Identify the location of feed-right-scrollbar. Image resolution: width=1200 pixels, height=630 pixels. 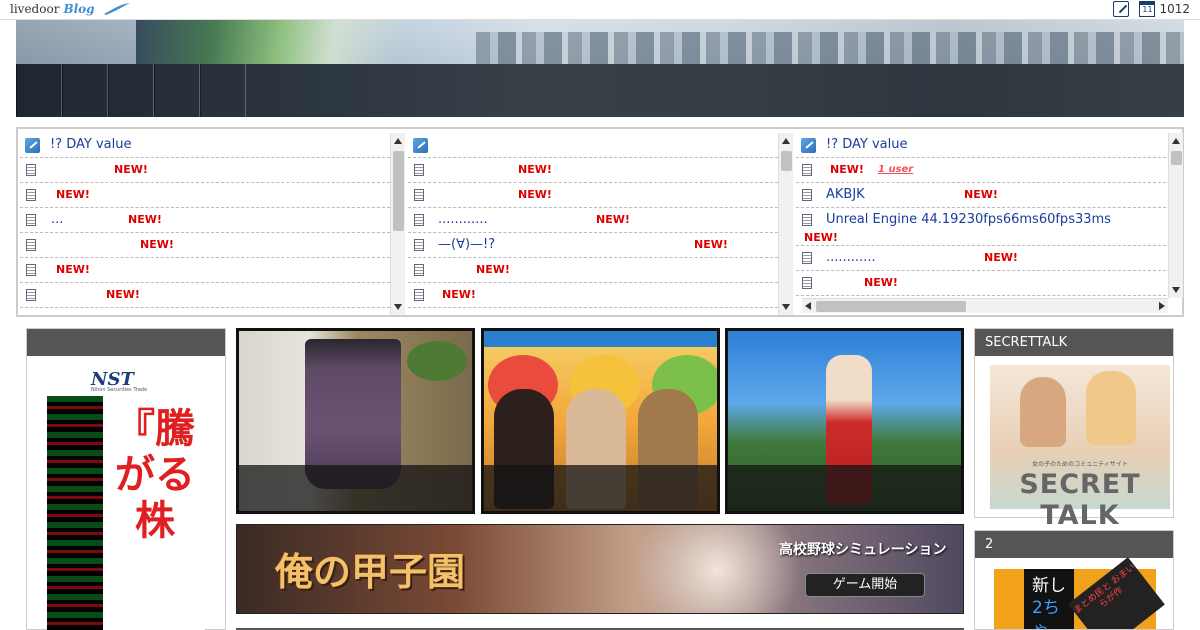
(1175, 215).